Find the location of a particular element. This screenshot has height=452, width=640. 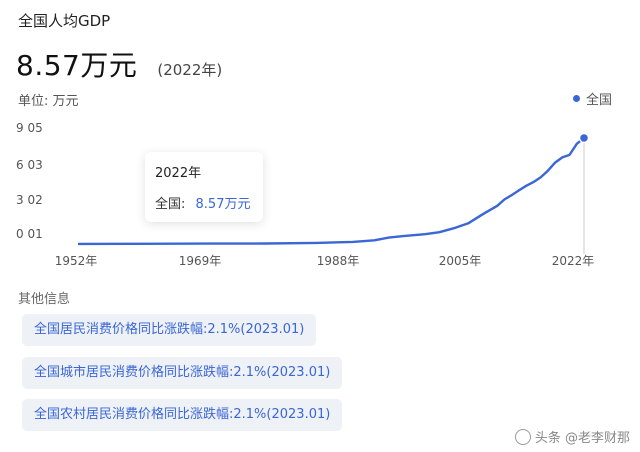

y-tick-label: 9 05 is located at coordinates (29, 128).